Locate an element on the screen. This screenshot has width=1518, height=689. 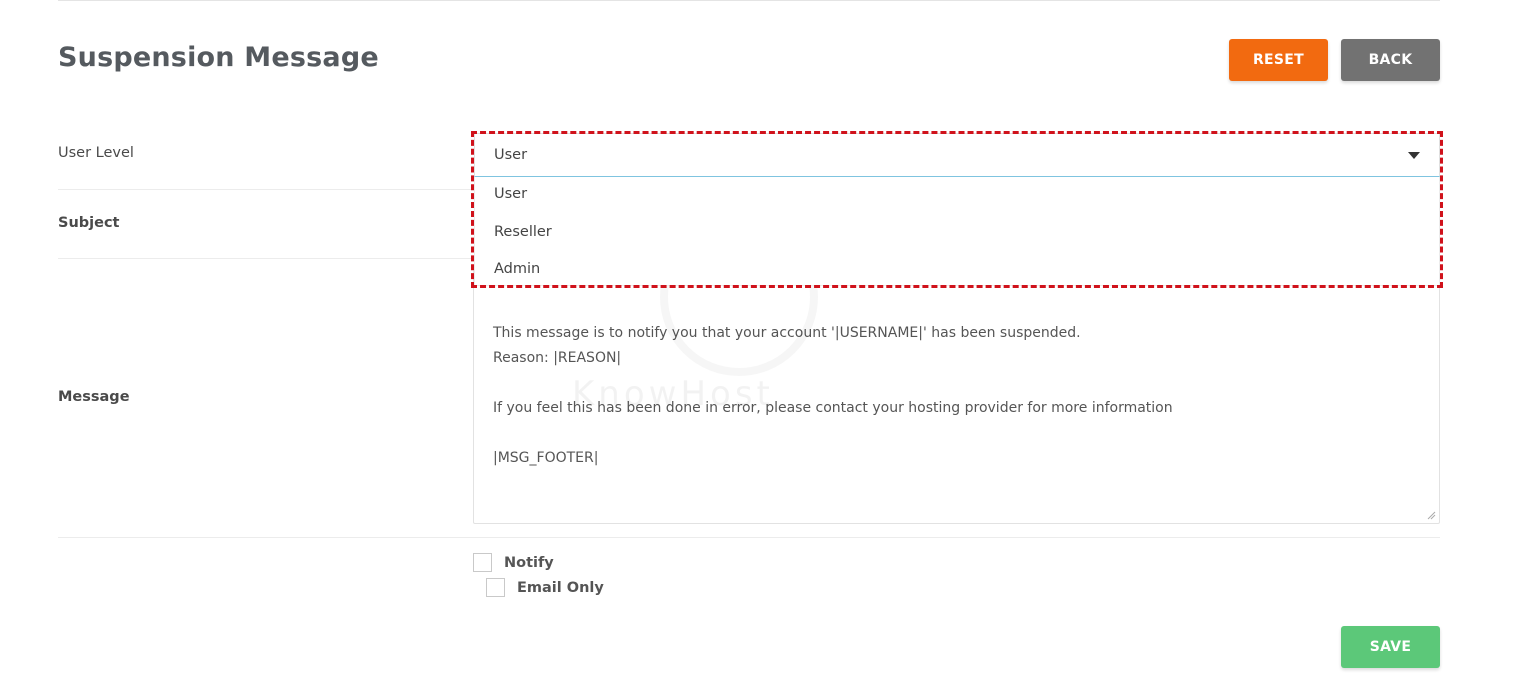
user-level-dropdown: User Reseller Admin is located at coordinates (957, 231).